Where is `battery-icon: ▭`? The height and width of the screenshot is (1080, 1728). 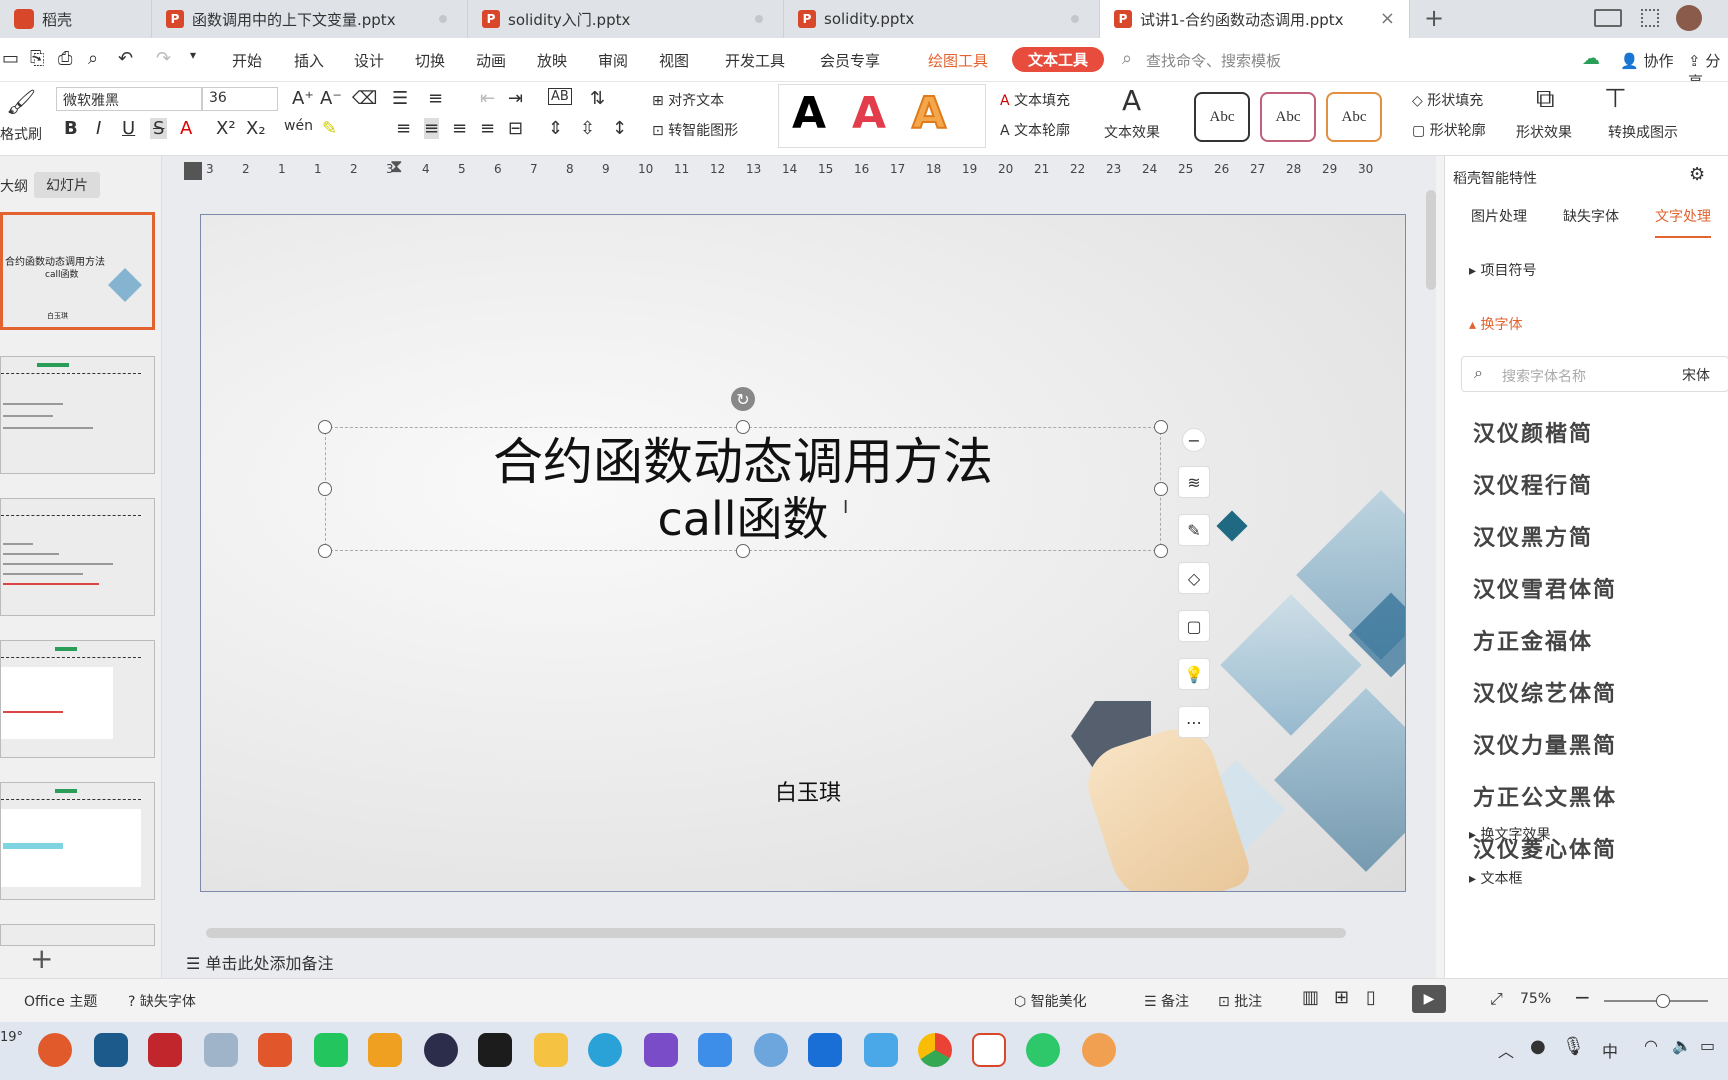
battery-icon: ▭ is located at coordinates (1707, 1045).